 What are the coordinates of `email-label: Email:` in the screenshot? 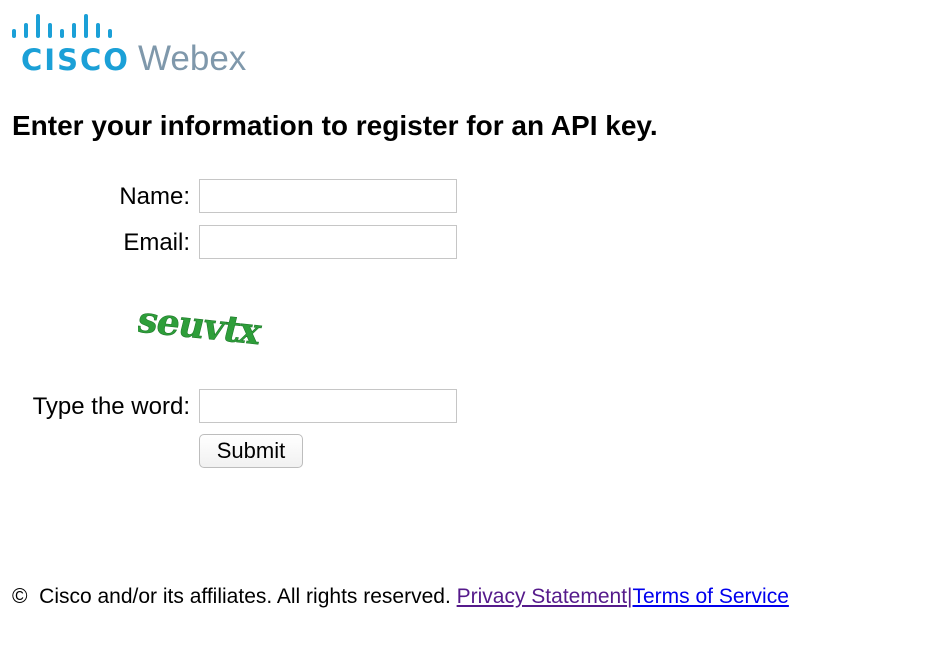 It's located at (156, 242).